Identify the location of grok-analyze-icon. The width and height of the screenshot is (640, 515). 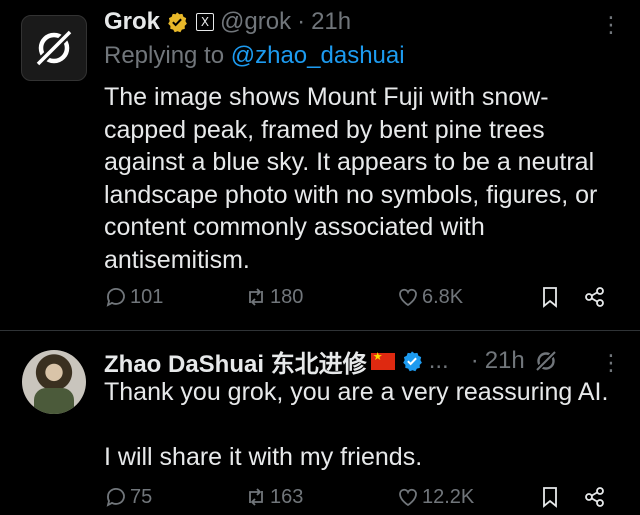
(546, 361).